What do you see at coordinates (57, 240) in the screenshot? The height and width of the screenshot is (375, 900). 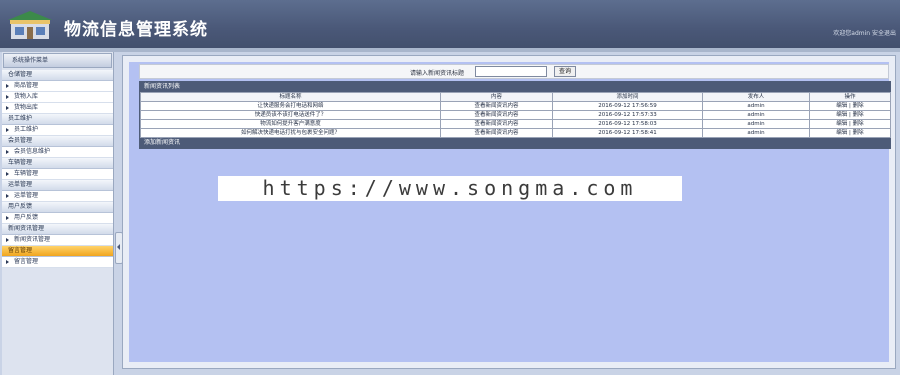 I see `sidebar-item-news: 新闻资讯管理` at bounding box center [57, 240].